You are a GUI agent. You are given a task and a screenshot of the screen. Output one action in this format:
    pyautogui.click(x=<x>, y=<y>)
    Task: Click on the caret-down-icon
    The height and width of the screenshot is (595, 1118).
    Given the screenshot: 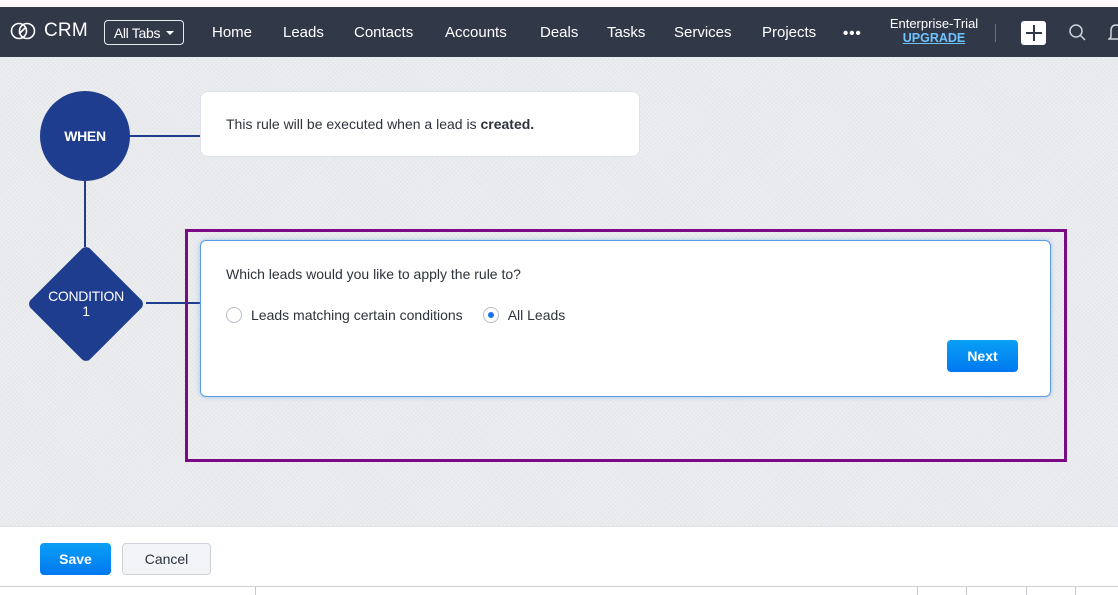 What is the action you would take?
    pyautogui.click(x=170, y=32)
    